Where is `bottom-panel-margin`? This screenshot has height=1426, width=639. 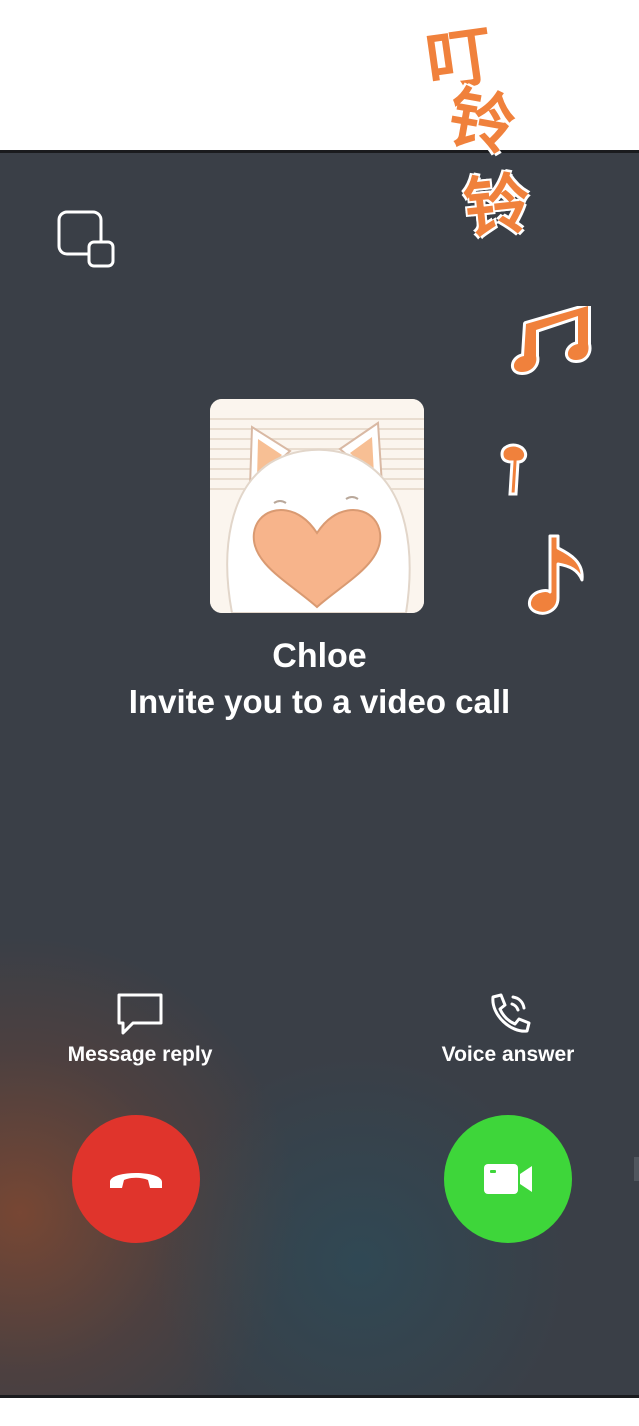 bottom-panel-margin is located at coordinates (319, 1412).